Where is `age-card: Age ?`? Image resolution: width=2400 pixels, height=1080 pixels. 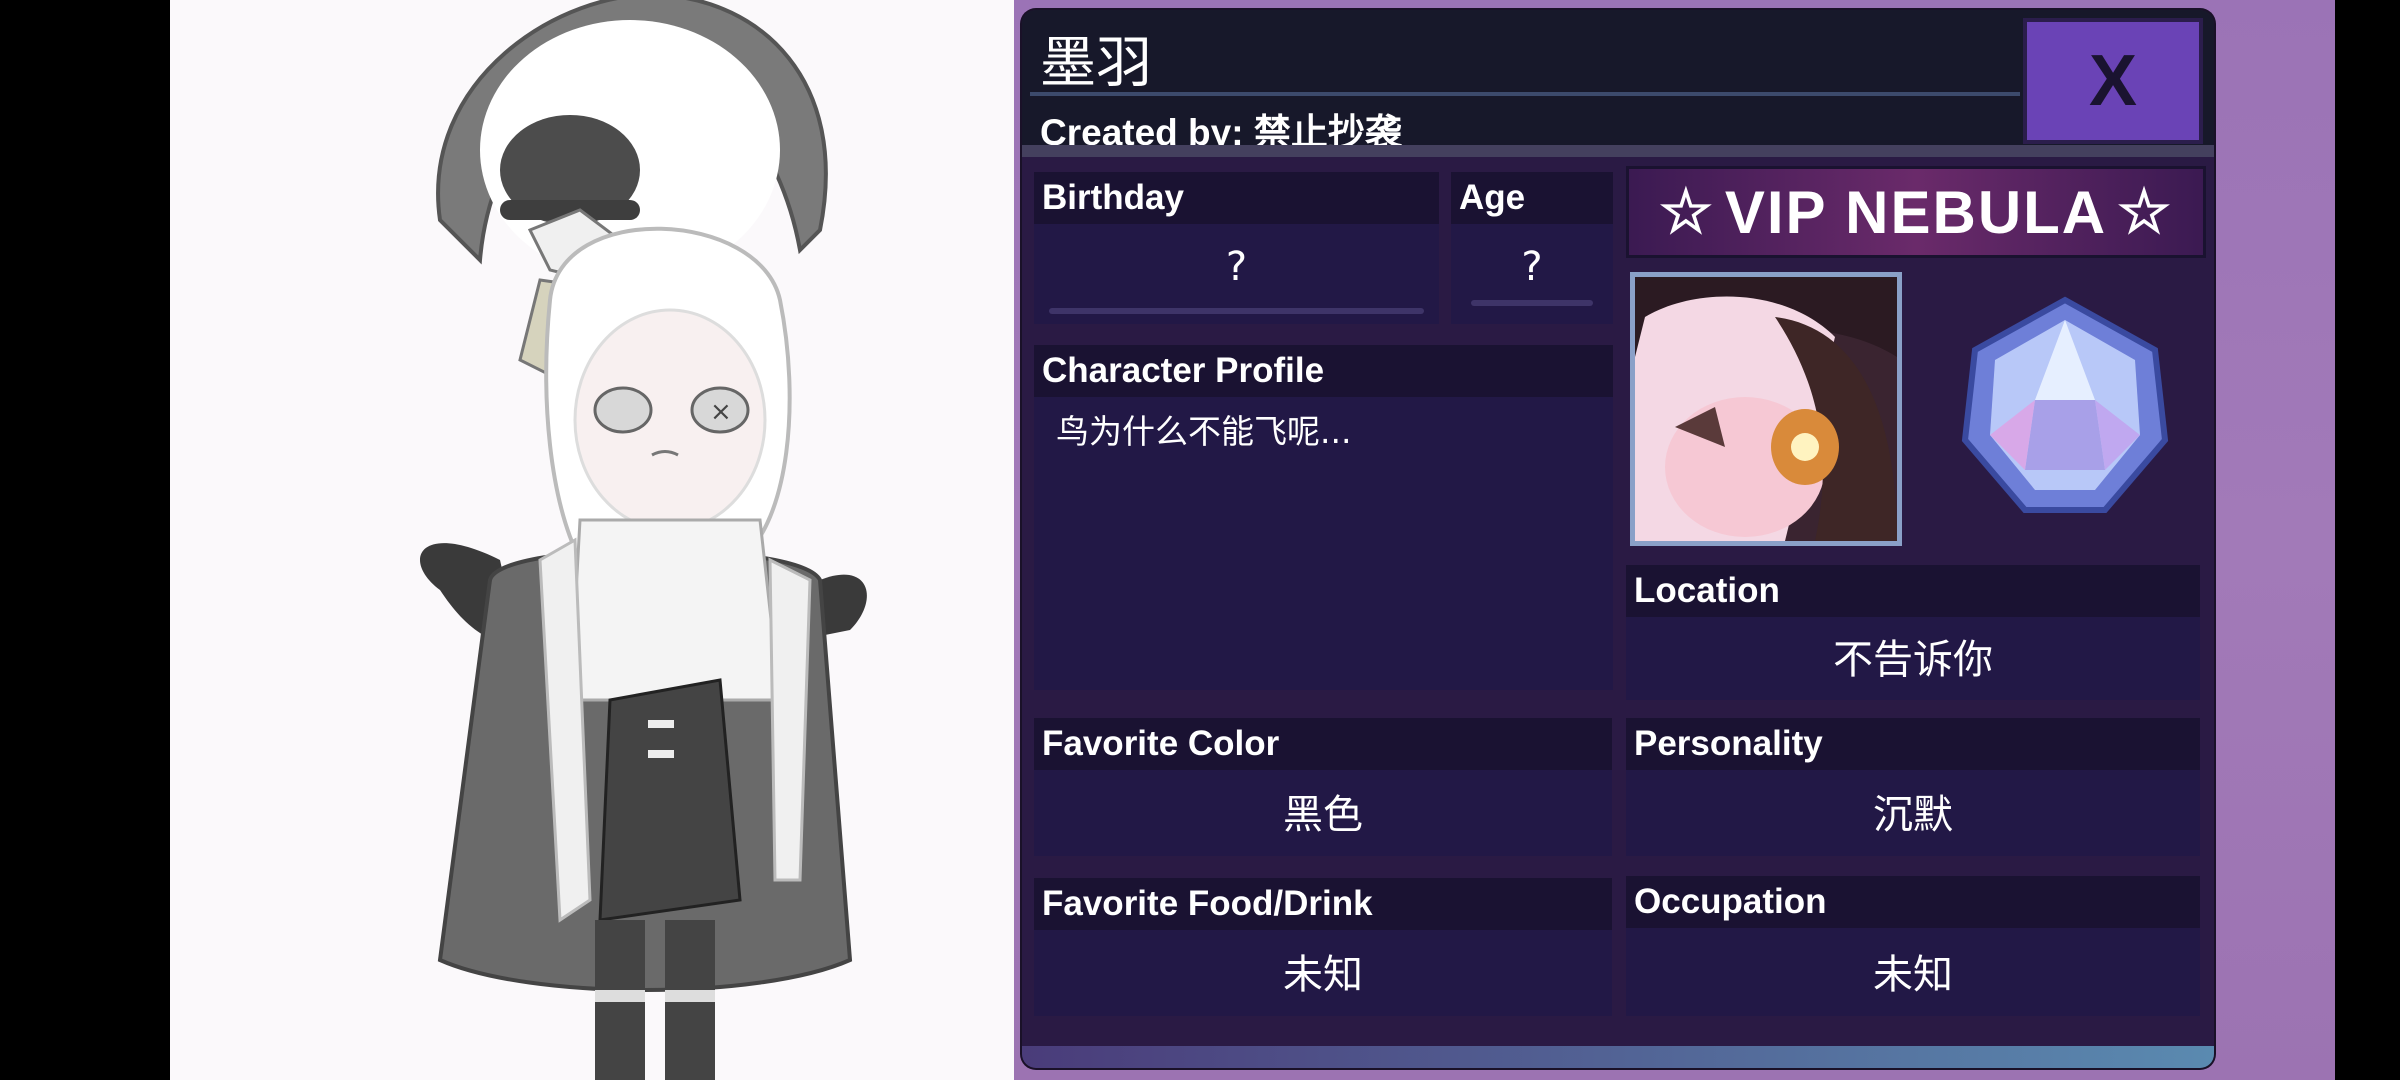
age-card: Age ? is located at coordinates (1532, 248).